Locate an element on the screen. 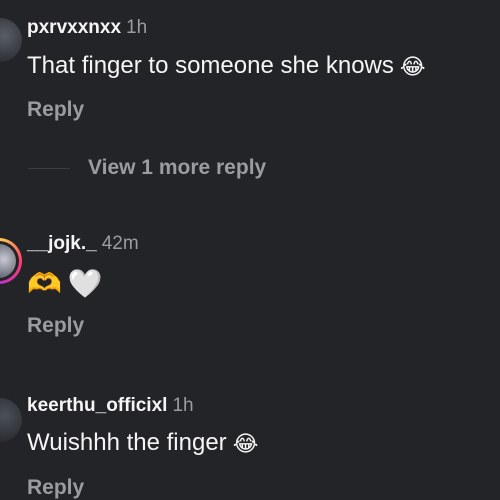 Image resolution: width=500 pixels, height=500 pixels. thread-divider is located at coordinates (49, 168).